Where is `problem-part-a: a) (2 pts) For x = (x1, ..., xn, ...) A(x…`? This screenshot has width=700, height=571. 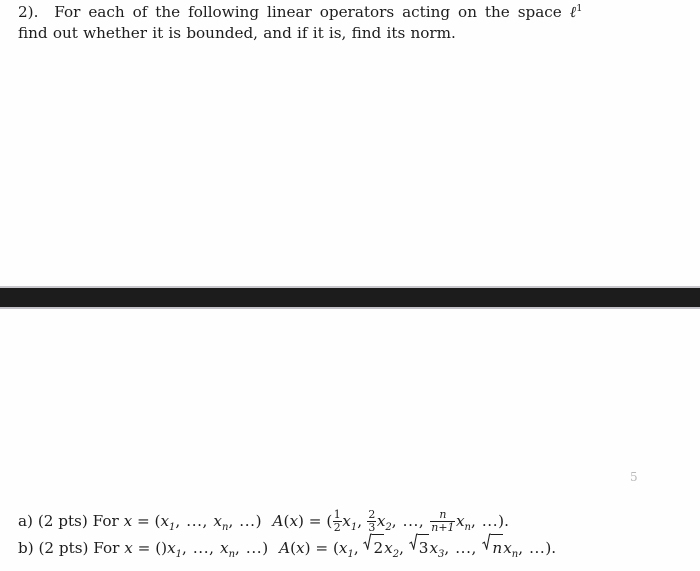 problem-part-a: a) (2 pts) For x = (x1, ..., xn, ...) A(x… is located at coordinates (354, 521).